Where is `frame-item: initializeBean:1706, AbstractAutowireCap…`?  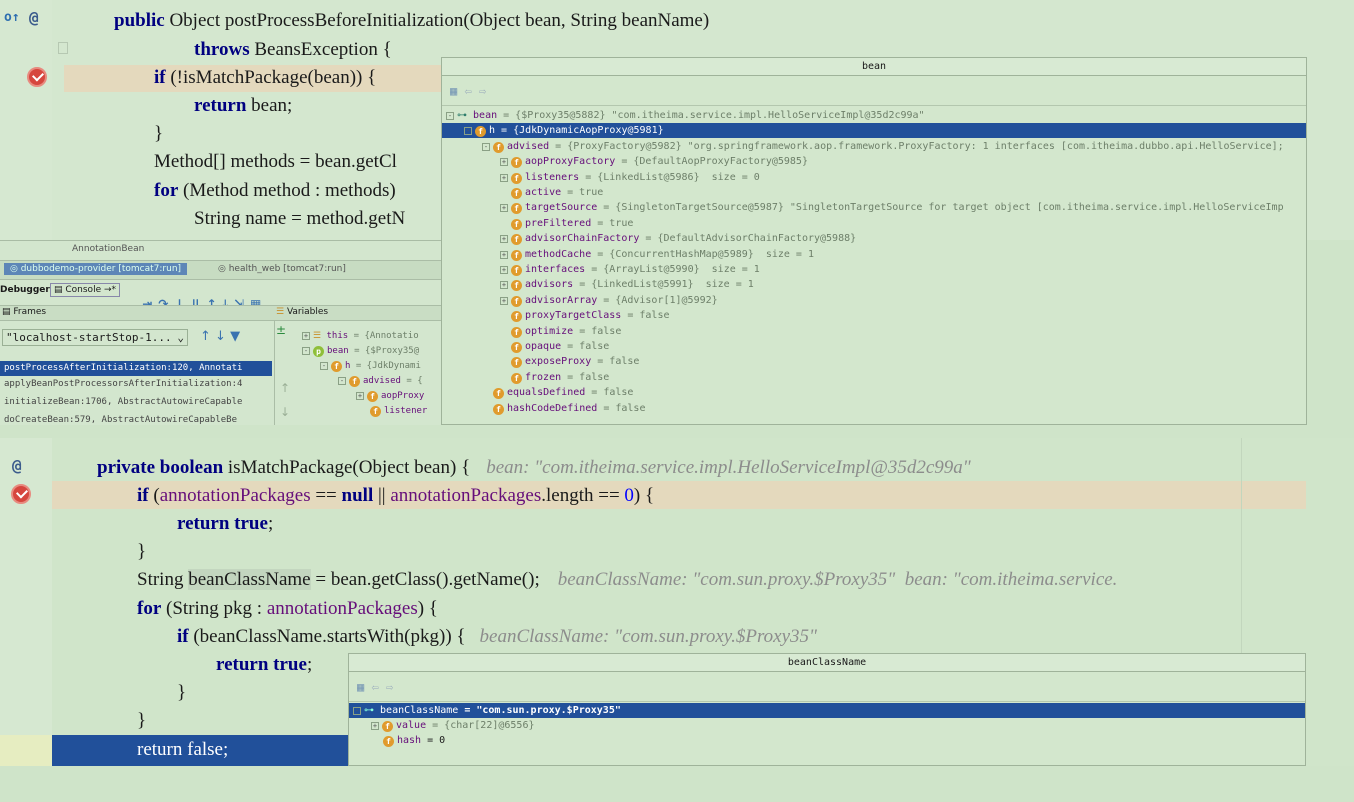
frame-item: initializeBean:1706, AbstractAutowireCap… is located at coordinates (123, 402).